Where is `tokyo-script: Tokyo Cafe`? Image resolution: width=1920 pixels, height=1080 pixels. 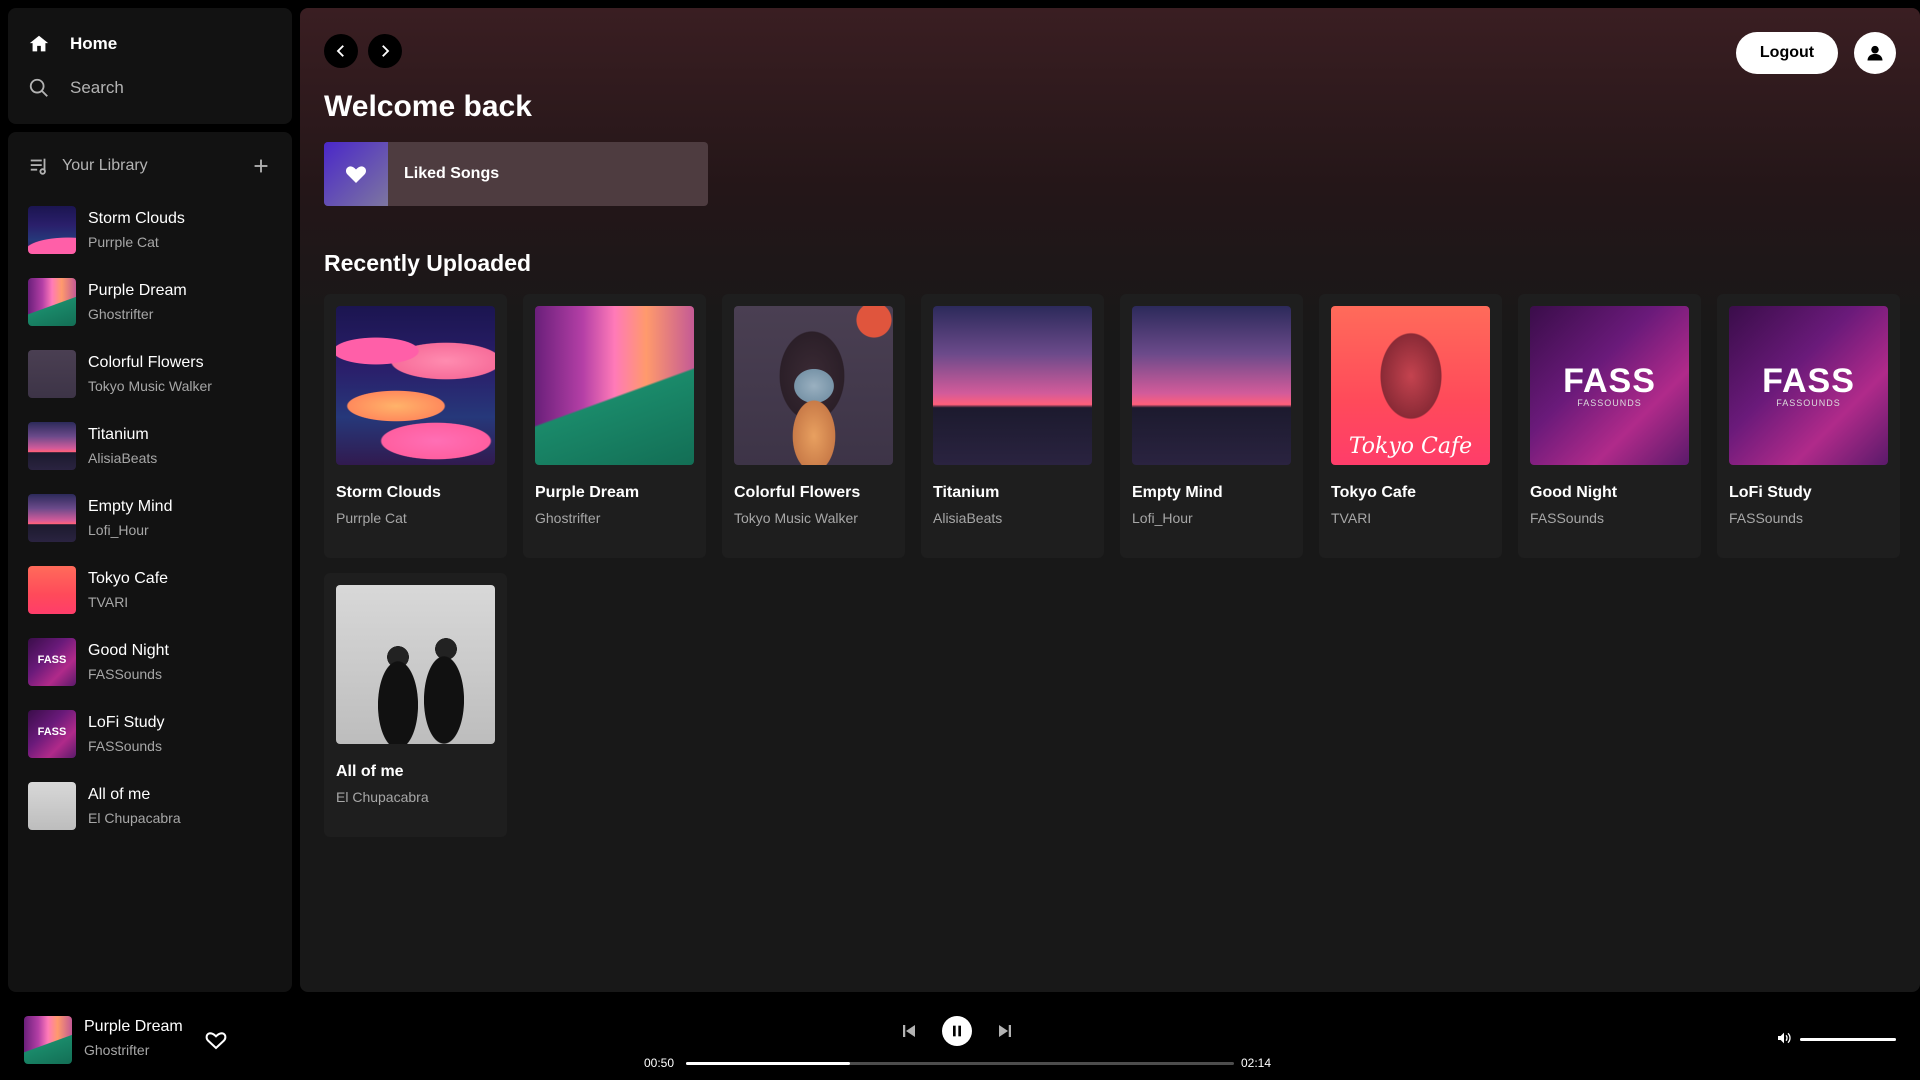 tokyo-script: Tokyo Cafe is located at coordinates (1410, 446).